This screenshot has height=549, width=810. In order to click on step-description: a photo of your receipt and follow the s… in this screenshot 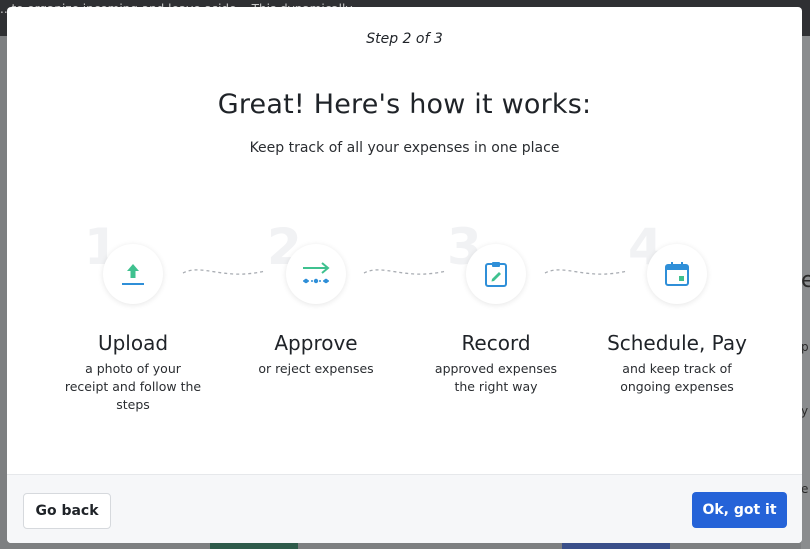, I will do `click(133, 386)`.